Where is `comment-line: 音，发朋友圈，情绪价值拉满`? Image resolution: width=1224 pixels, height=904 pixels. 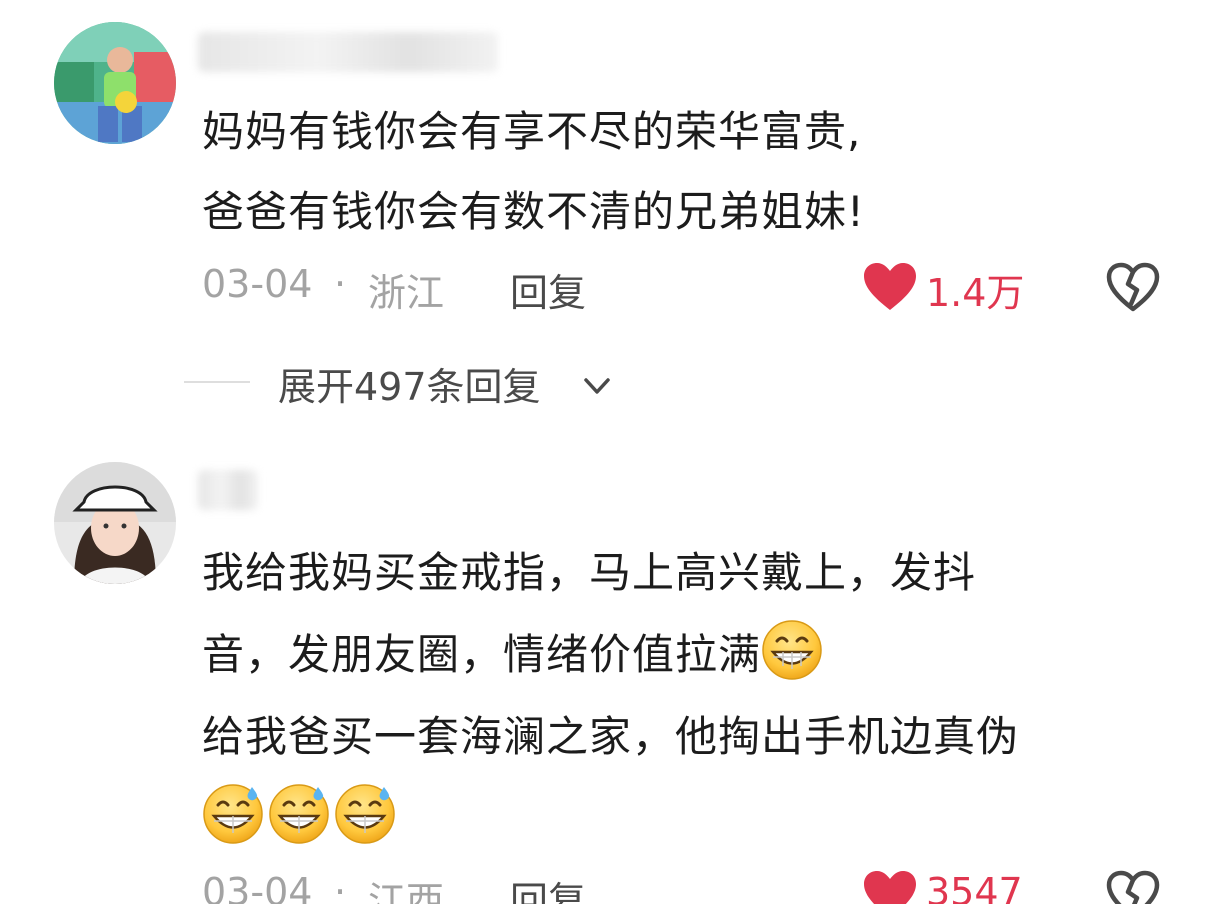 comment-line: 音，发朋友圈，情绪价值拉满 is located at coordinates (482, 654).